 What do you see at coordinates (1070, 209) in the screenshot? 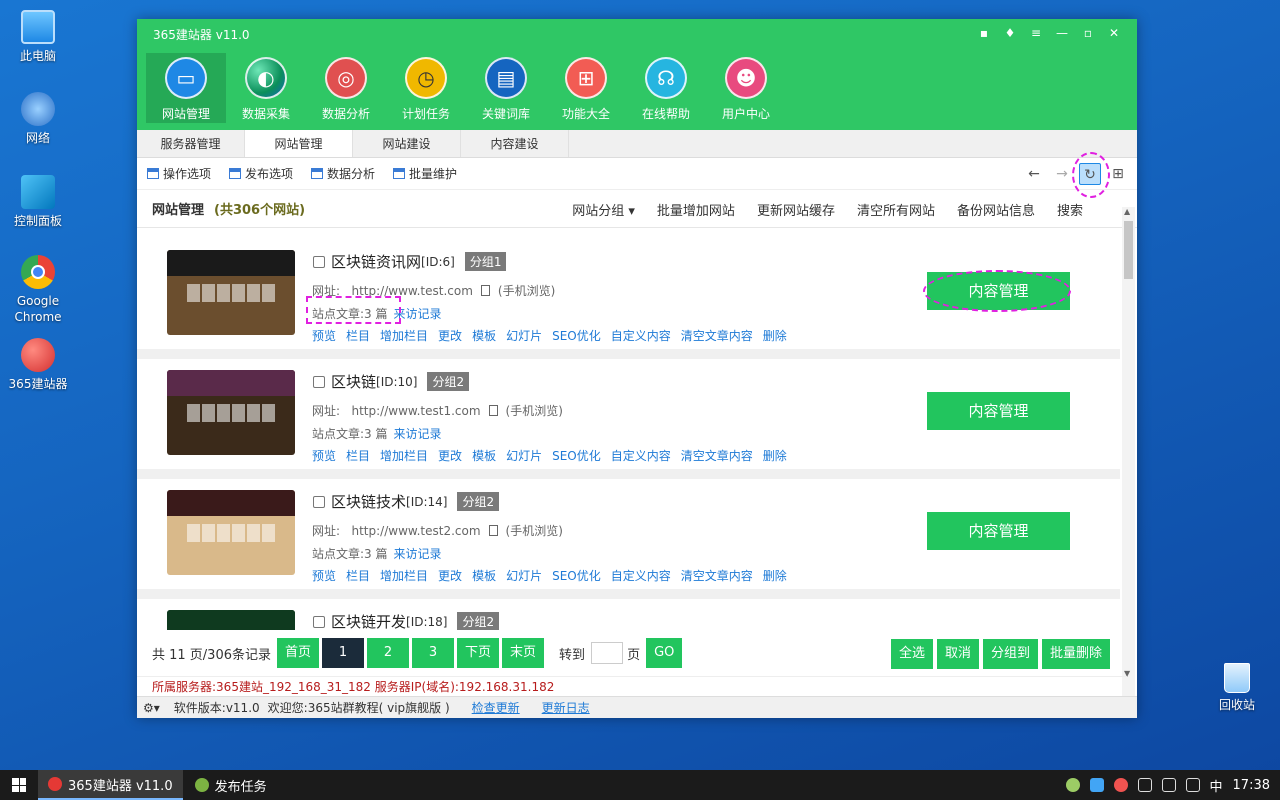
I see `search-button: 搜索` at bounding box center [1070, 209].